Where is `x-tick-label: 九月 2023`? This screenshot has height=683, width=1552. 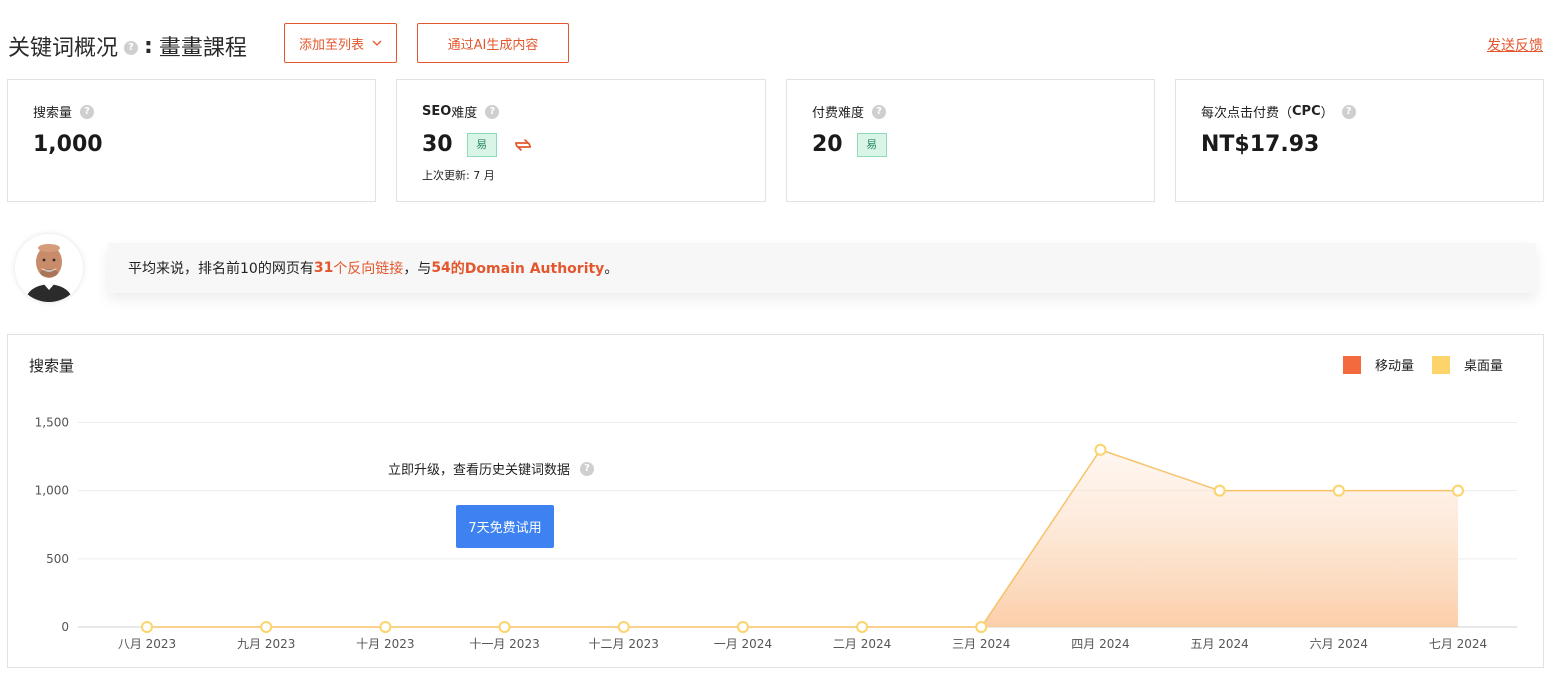
x-tick-label: 九月 2023 is located at coordinates (266, 644).